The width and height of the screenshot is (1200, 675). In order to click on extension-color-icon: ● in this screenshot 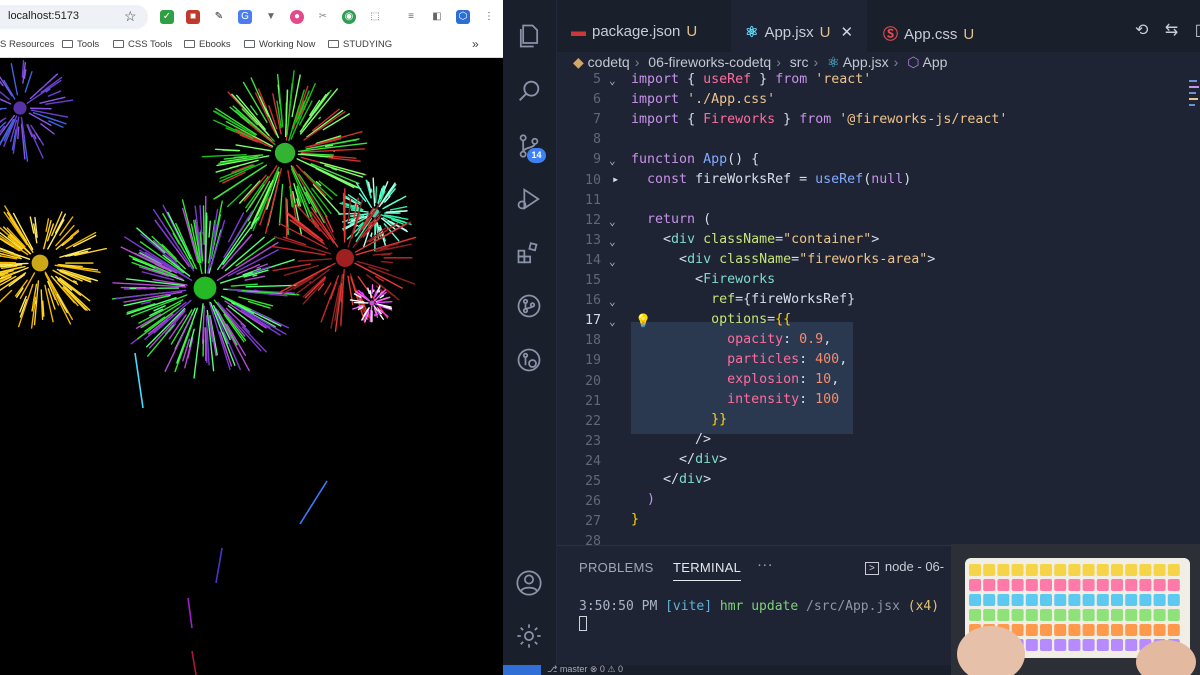, I will do `click(297, 17)`.